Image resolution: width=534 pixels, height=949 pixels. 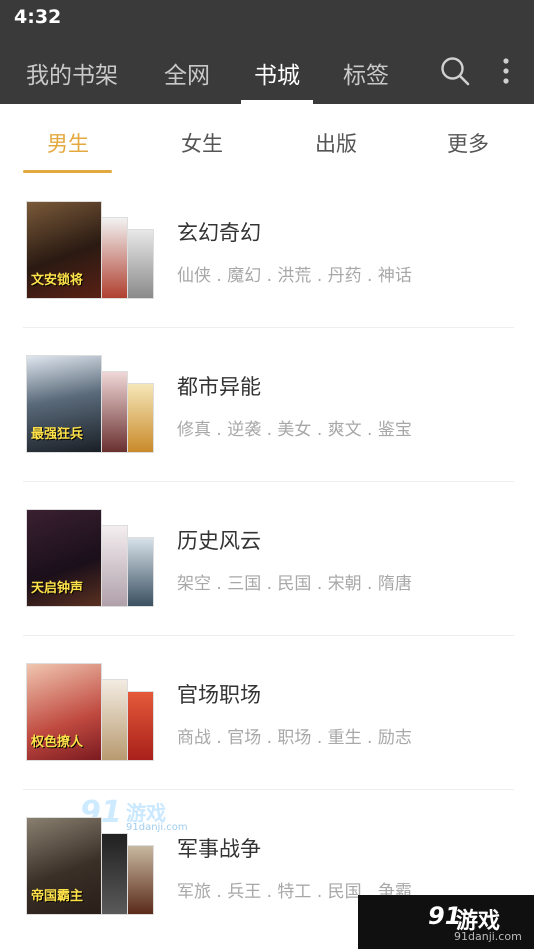 What do you see at coordinates (294, 584) in the screenshot?
I see `category-tags: 架空 . 三国 . 民国 . 宋朝 . 隋唐` at bounding box center [294, 584].